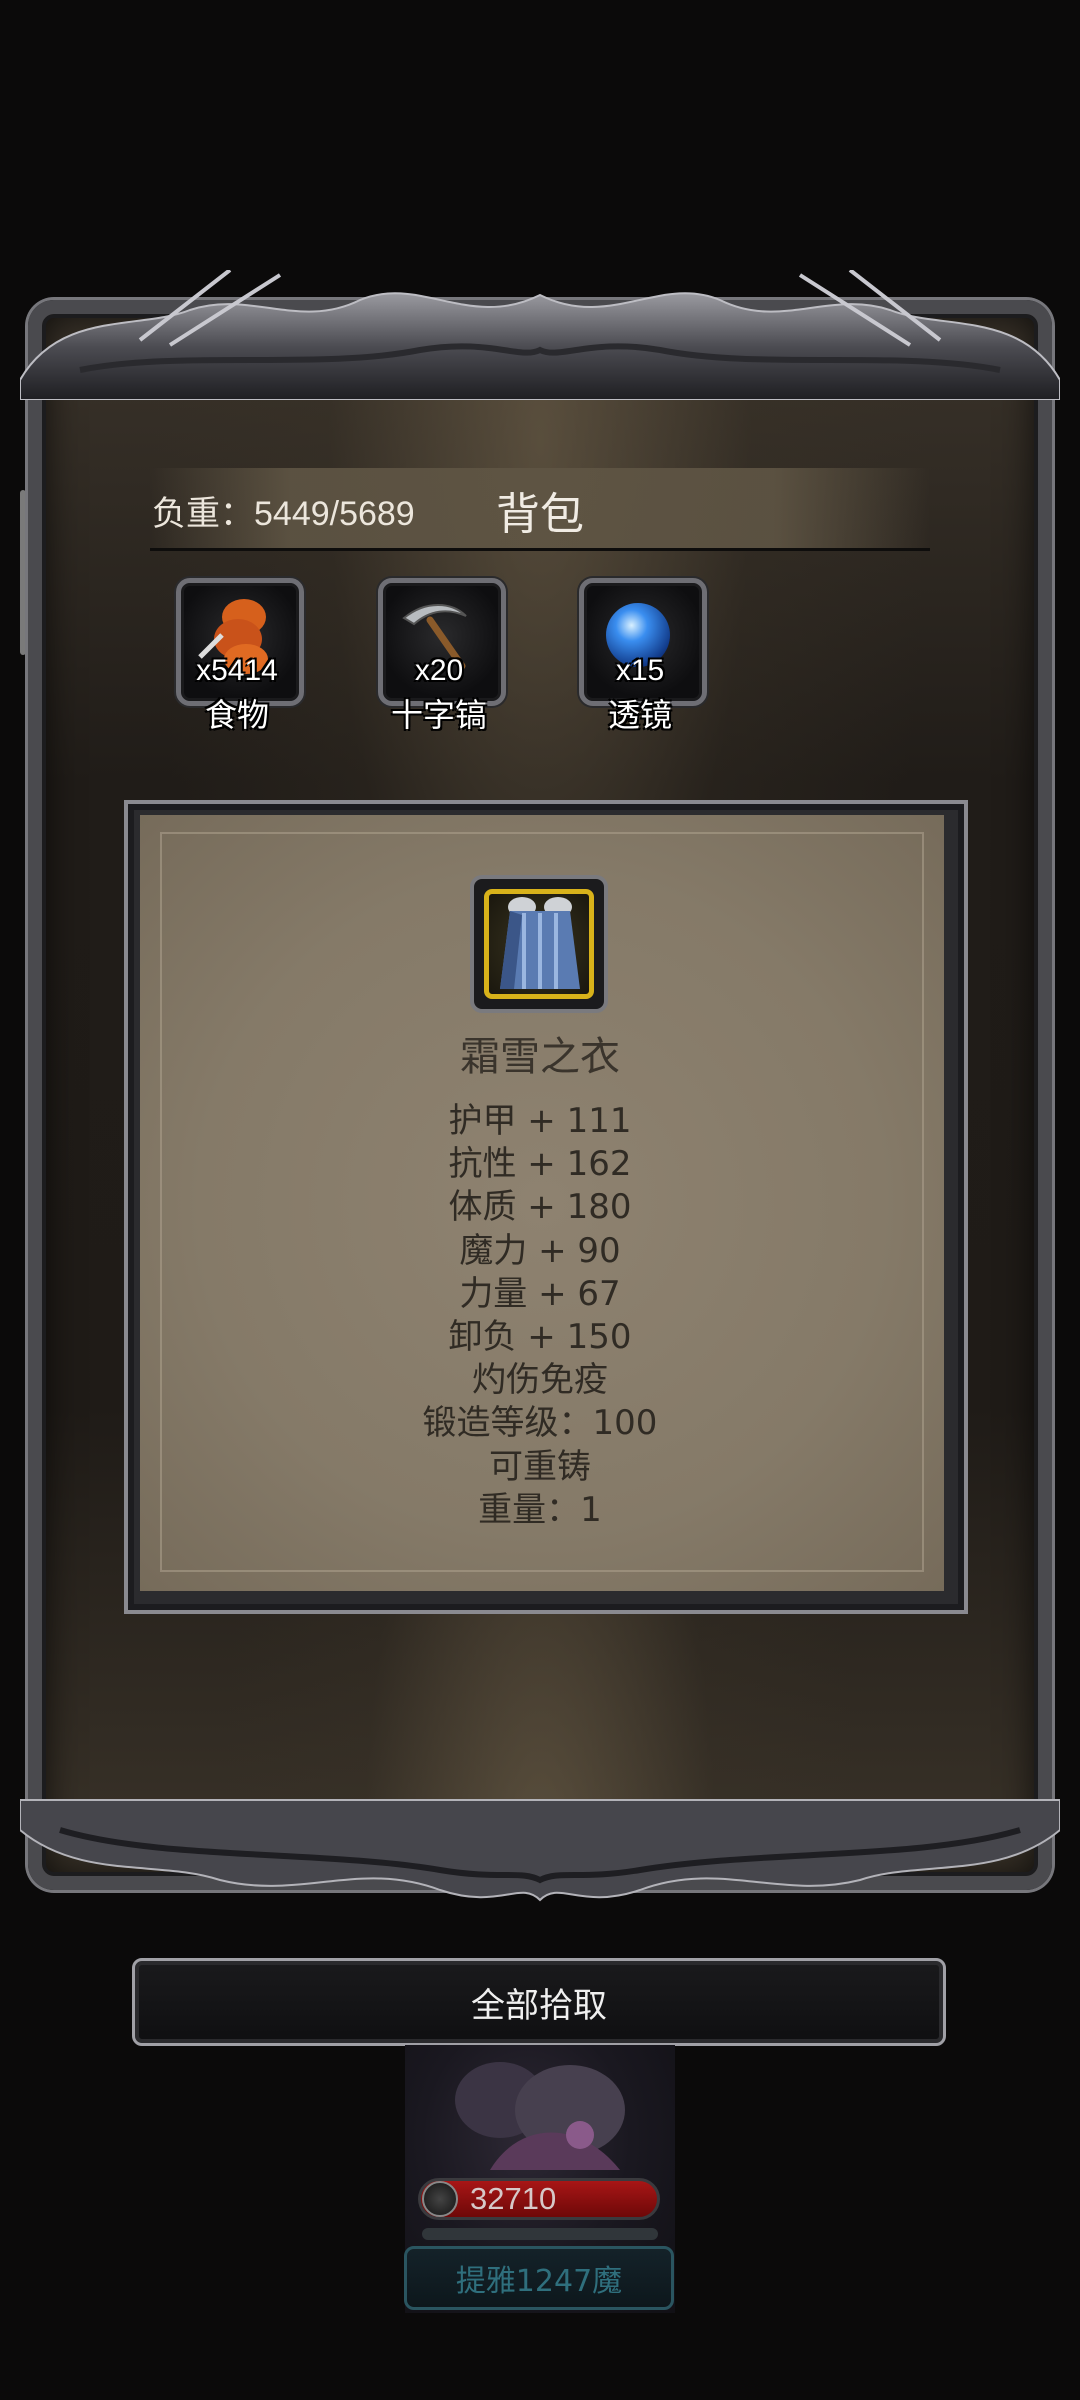 Image resolution: width=1080 pixels, height=2400 pixels. Describe the element at coordinates (237, 670) in the screenshot. I see `food-count: x5414` at that location.